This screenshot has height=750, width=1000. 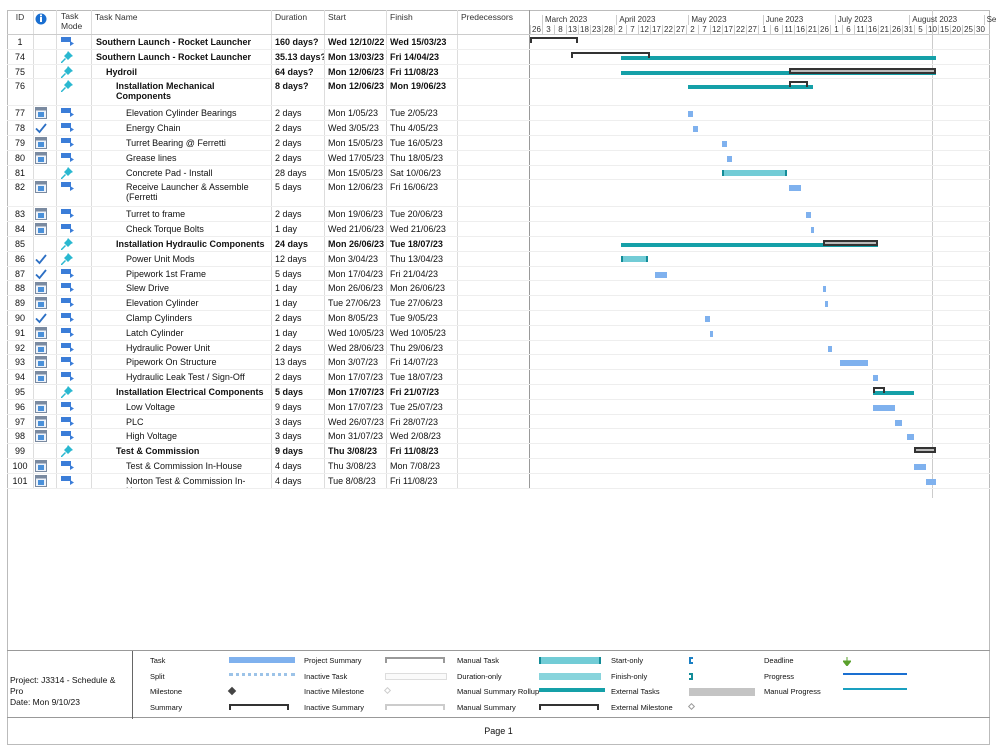 I want to click on task-name: Check Torque Bolts, so click(x=182, y=229).